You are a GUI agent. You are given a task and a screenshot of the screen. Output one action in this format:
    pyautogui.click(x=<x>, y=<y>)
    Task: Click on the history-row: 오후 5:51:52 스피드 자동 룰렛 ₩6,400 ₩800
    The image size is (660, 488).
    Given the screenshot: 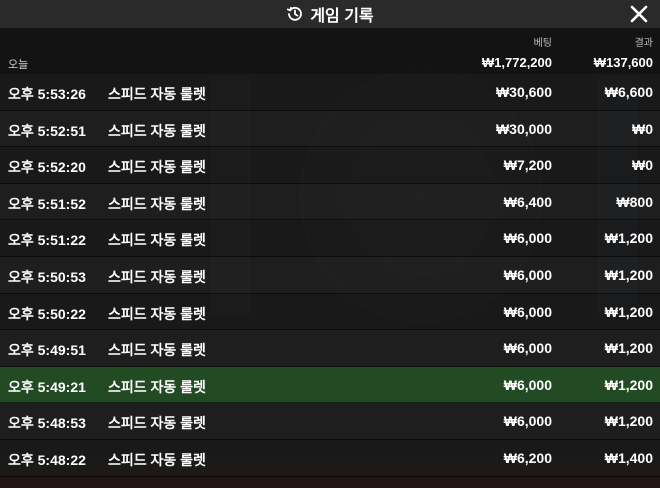 What is the action you would take?
    pyautogui.click(x=330, y=202)
    